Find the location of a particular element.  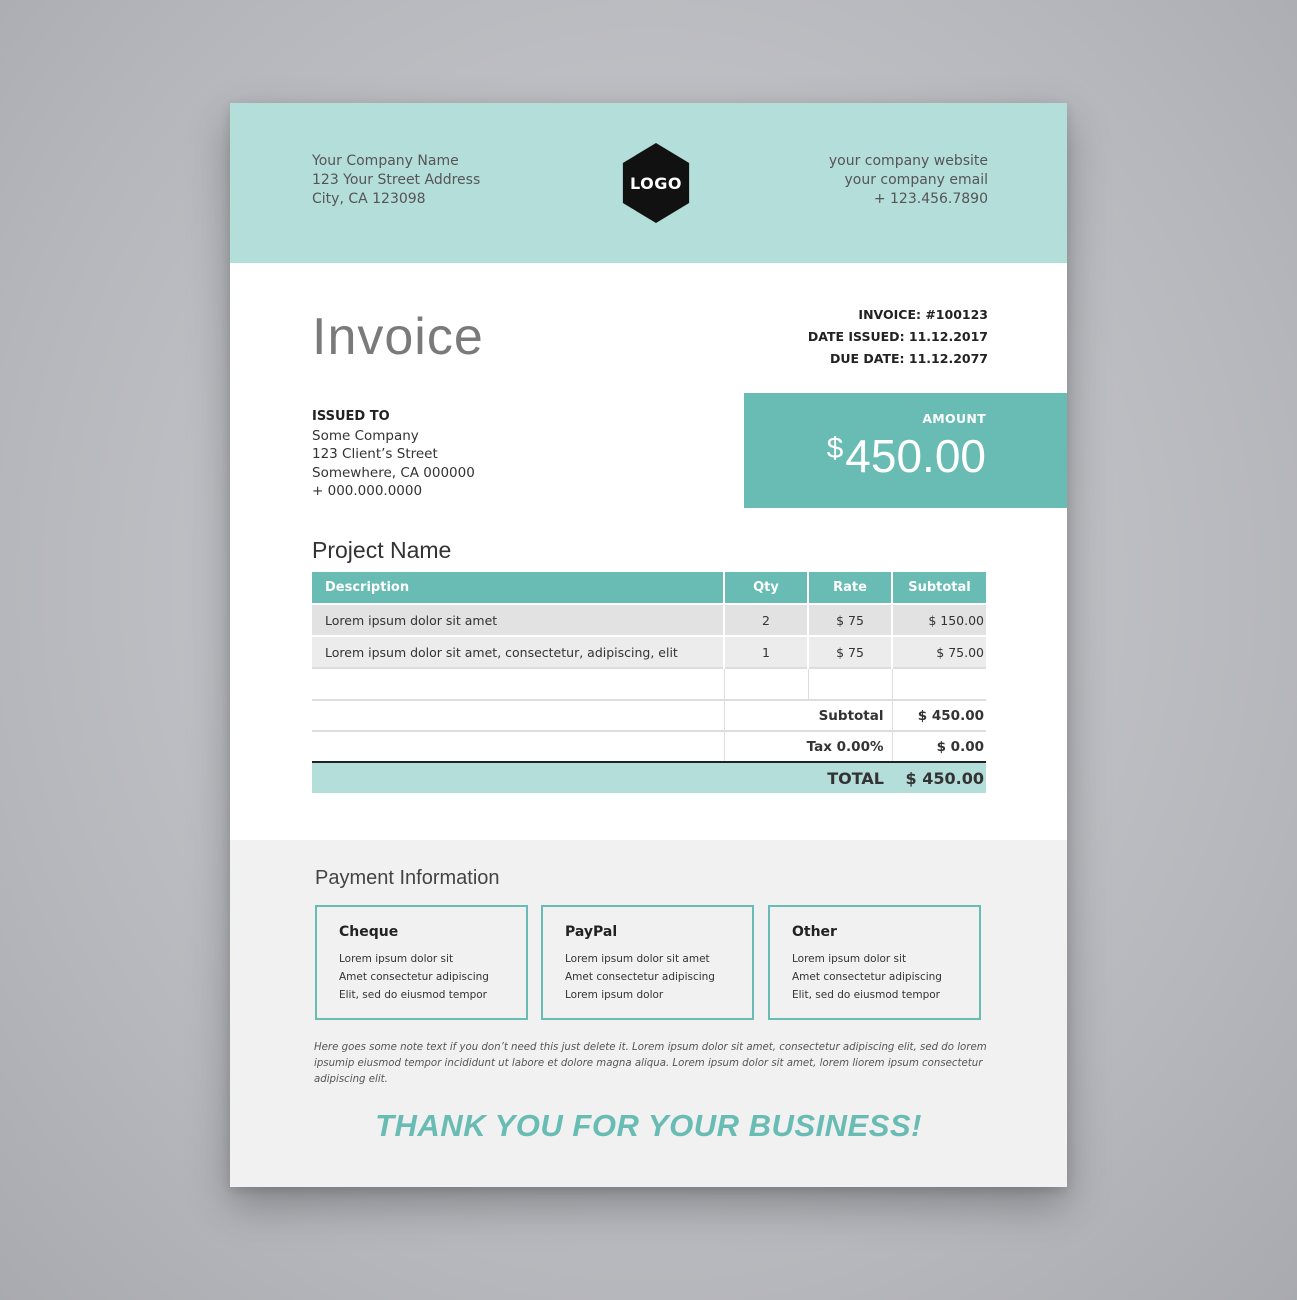

subtotal-value: $ 450.00 is located at coordinates (938, 715).